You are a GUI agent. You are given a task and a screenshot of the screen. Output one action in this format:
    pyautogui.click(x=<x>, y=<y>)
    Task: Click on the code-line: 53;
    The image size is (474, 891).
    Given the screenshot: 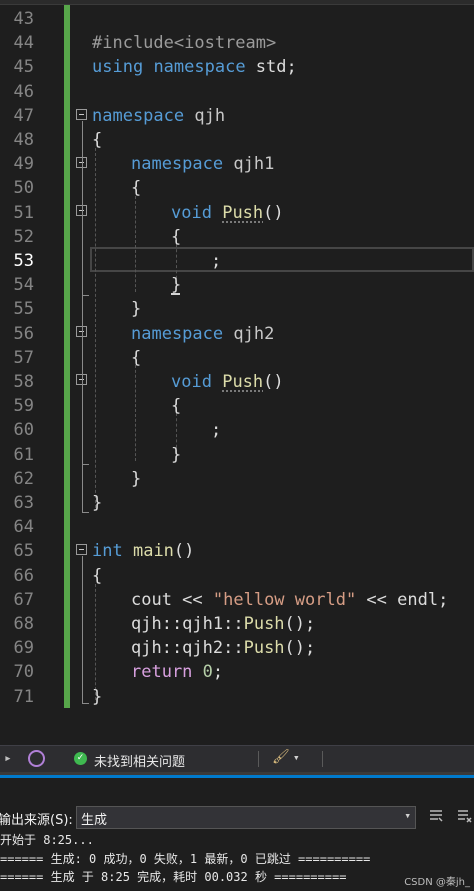 What is the action you would take?
    pyautogui.click(x=237, y=261)
    